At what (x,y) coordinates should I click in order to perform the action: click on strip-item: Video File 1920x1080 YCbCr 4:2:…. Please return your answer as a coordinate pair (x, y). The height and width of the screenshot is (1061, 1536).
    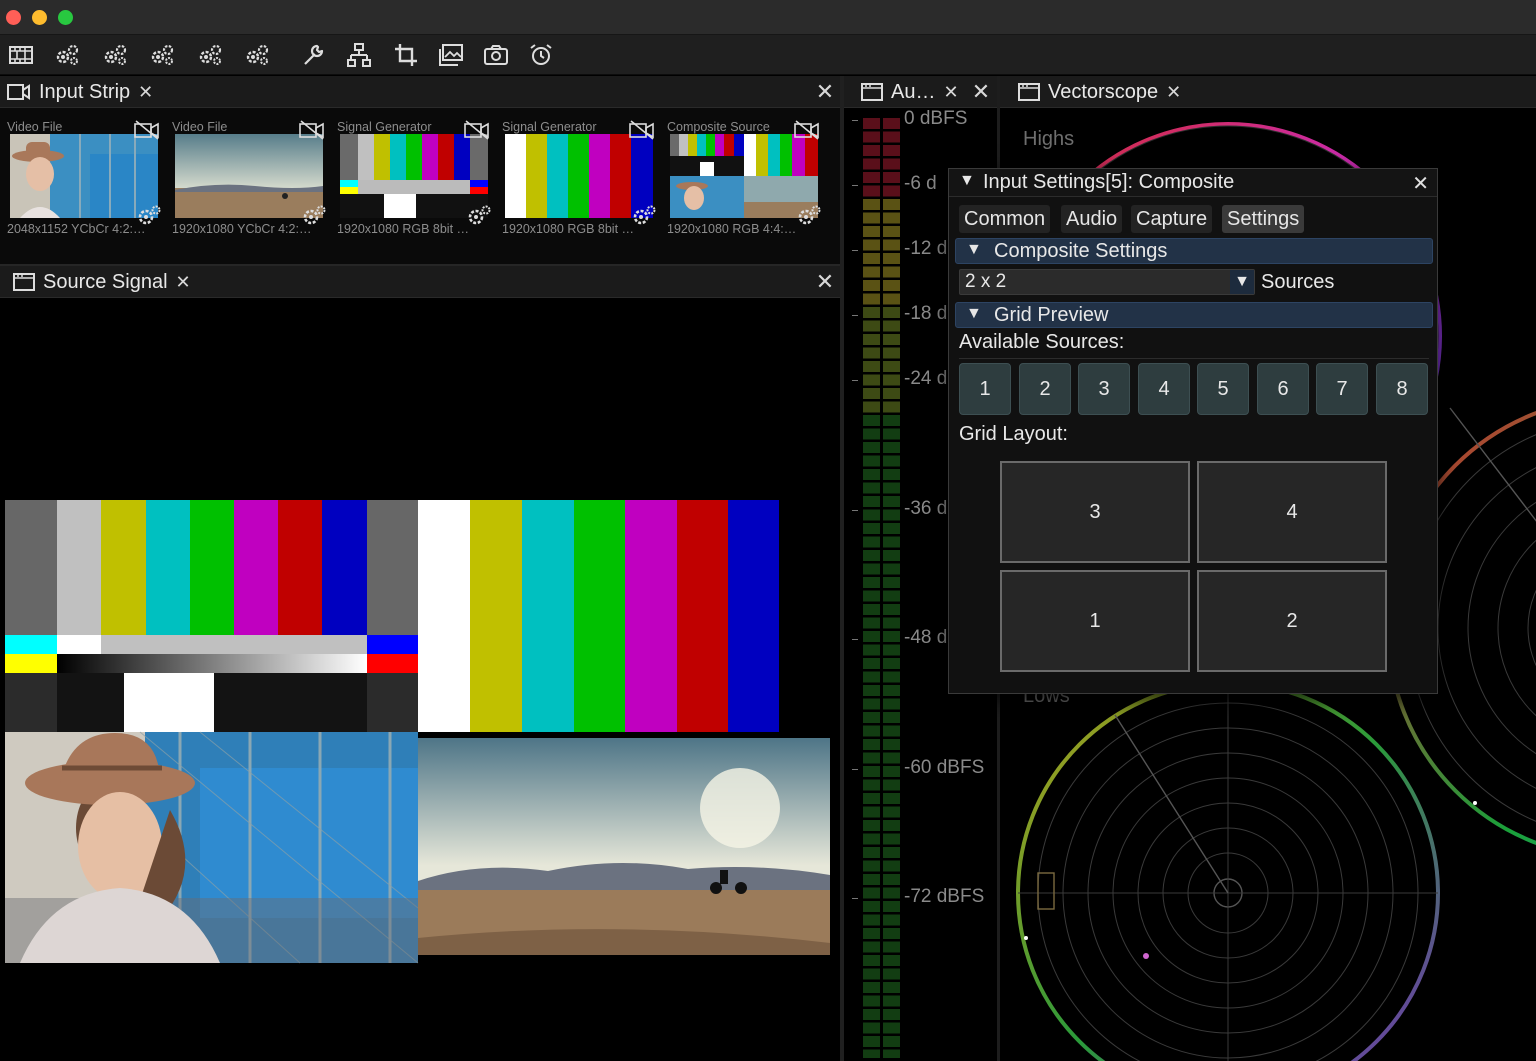
    Looking at the image, I should click on (250, 177).